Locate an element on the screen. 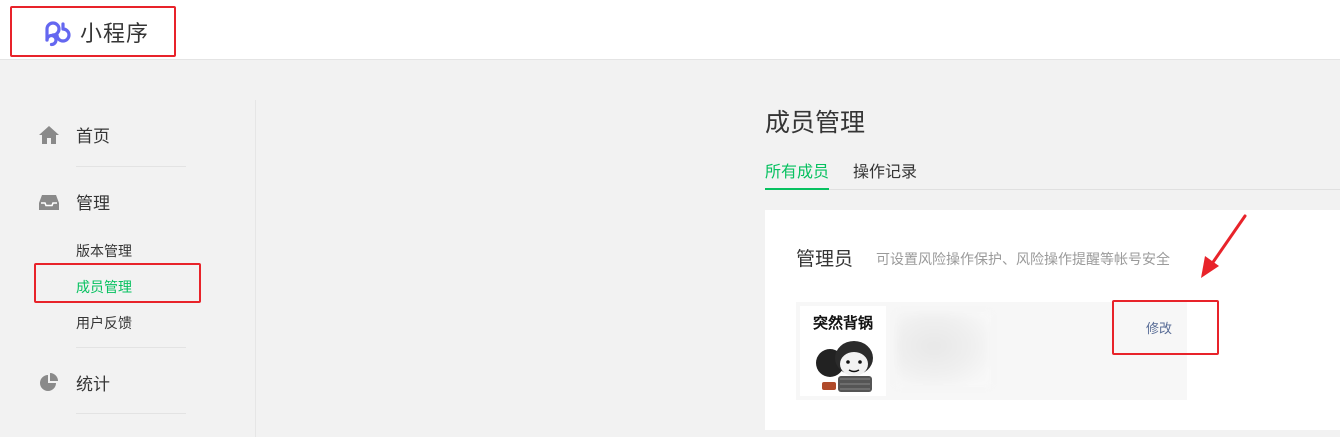  sidebar-item-stats: 统计 is located at coordinates (74, 382).